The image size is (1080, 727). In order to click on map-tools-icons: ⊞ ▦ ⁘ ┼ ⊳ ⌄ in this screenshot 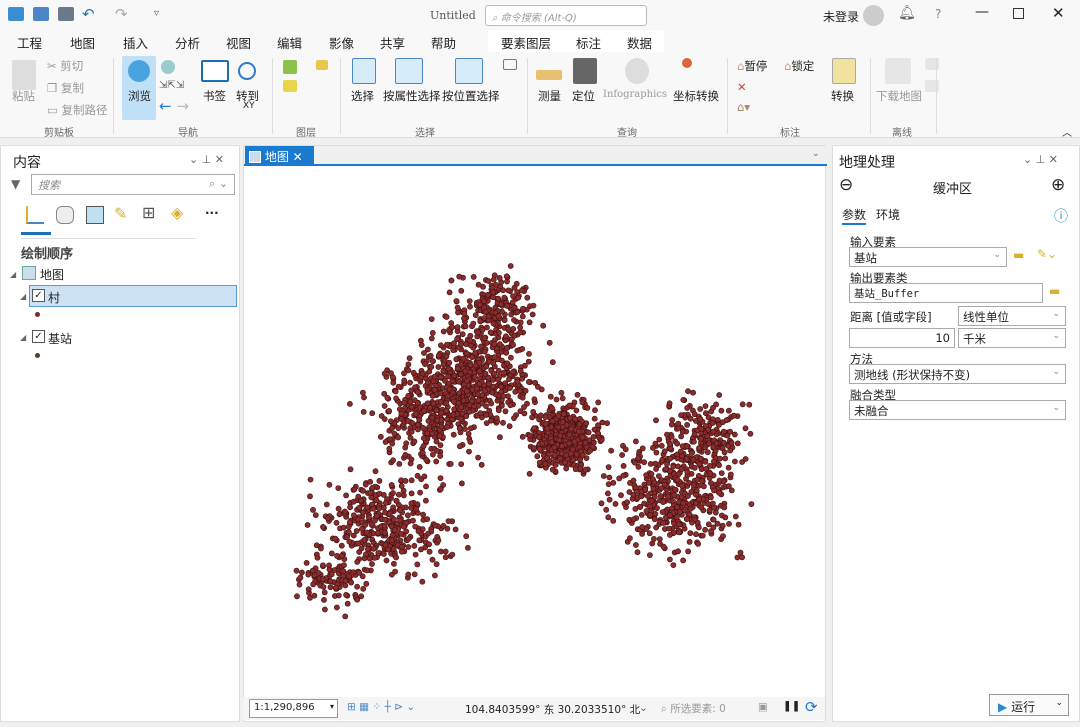, I will do `click(381, 707)`.